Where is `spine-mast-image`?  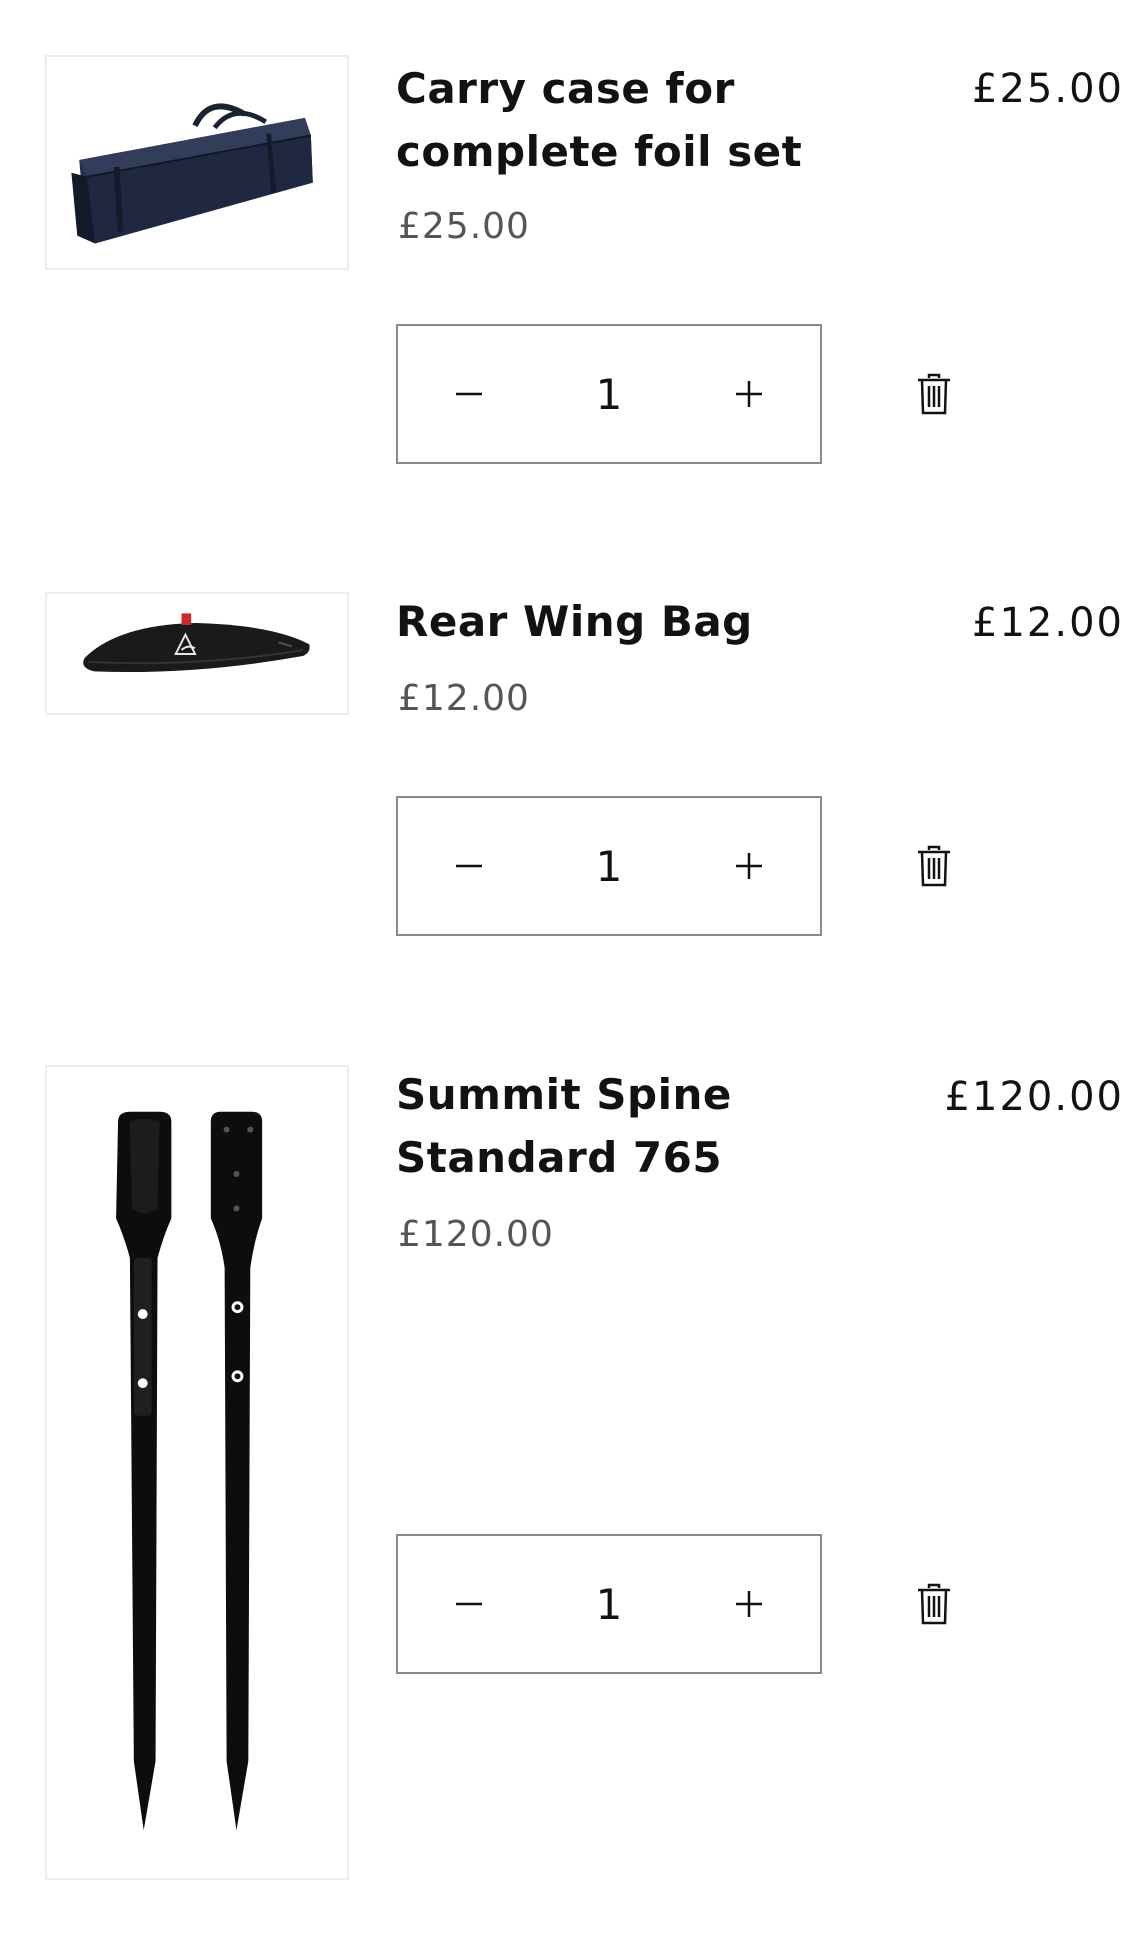 spine-mast-image is located at coordinates (189, 1471).